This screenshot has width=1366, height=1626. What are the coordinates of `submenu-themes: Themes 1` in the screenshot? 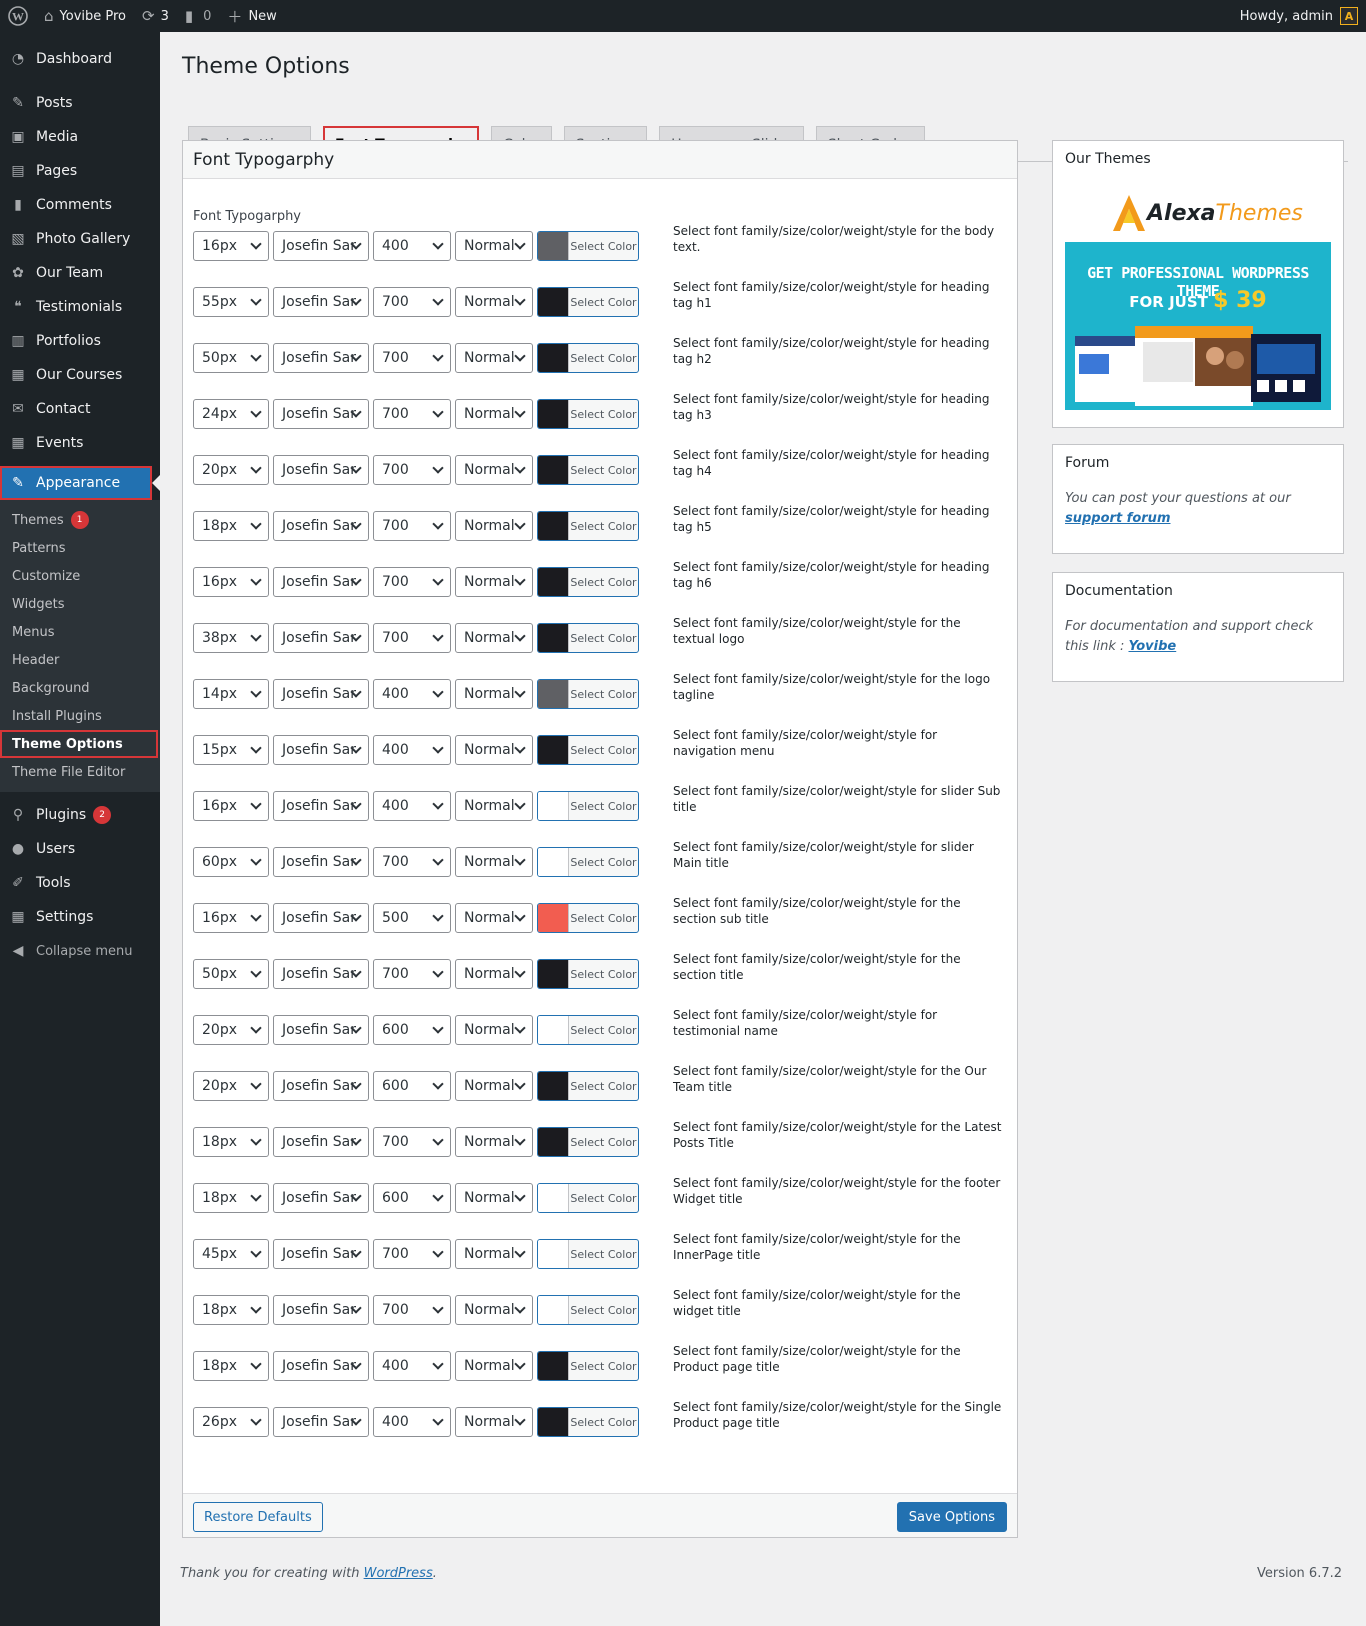 It's located at (80, 520).